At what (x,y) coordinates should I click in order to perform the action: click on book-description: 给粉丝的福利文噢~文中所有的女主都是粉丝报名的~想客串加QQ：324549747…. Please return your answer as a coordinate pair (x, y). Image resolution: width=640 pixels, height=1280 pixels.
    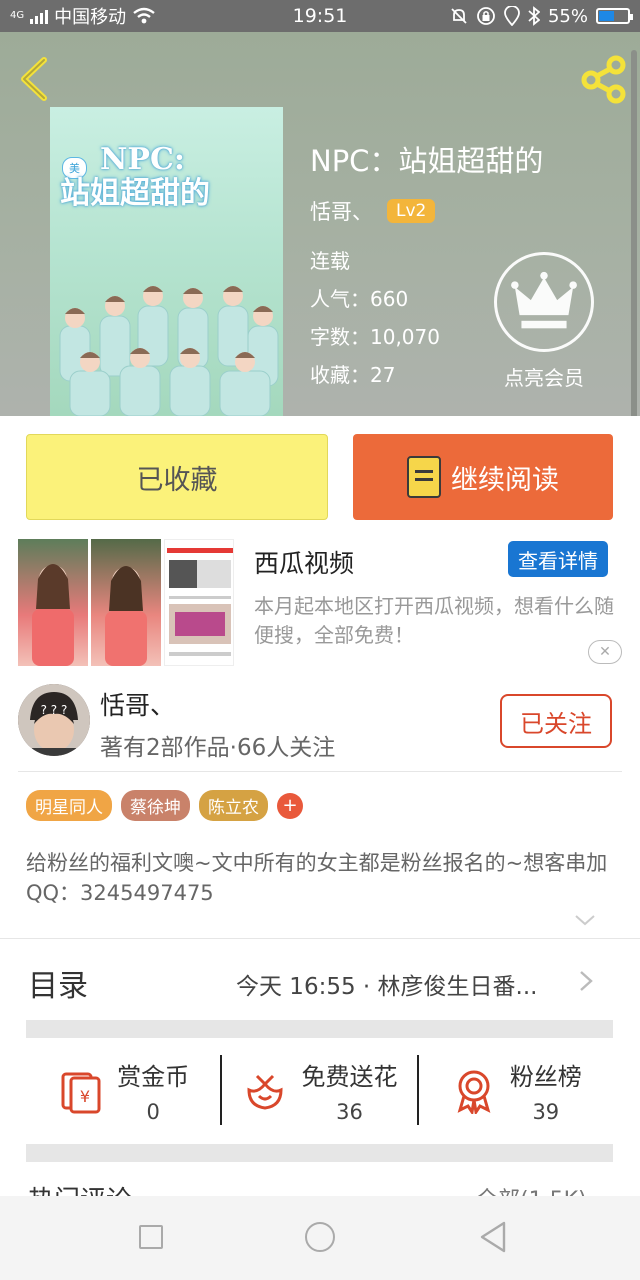
    Looking at the image, I should click on (317, 878).